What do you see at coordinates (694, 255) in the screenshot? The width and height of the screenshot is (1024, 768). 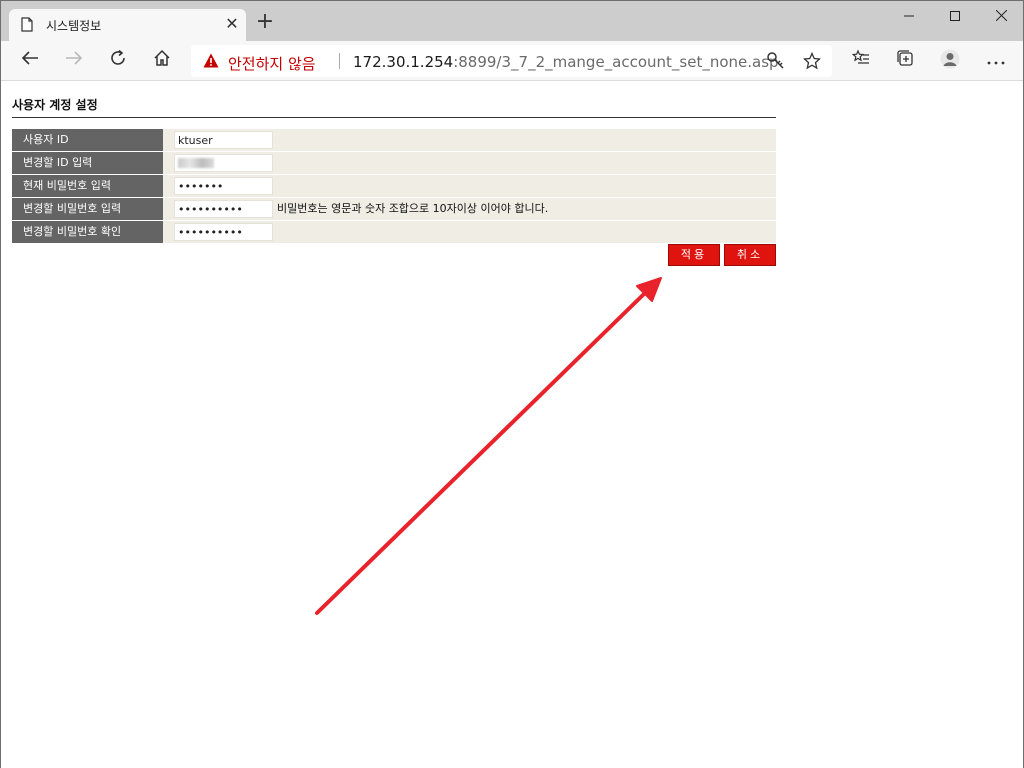 I see `apply-button: 적용` at bounding box center [694, 255].